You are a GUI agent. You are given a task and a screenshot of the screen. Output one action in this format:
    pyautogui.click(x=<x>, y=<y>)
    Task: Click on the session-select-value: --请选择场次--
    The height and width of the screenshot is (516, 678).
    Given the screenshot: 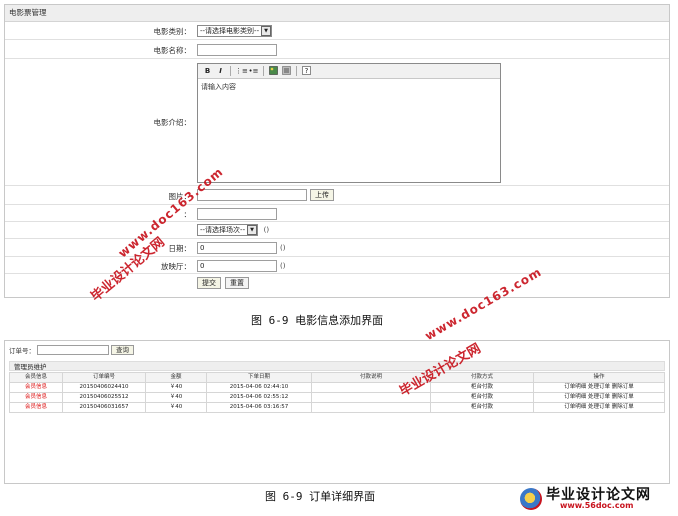 What is the action you would take?
    pyautogui.click(x=223, y=230)
    